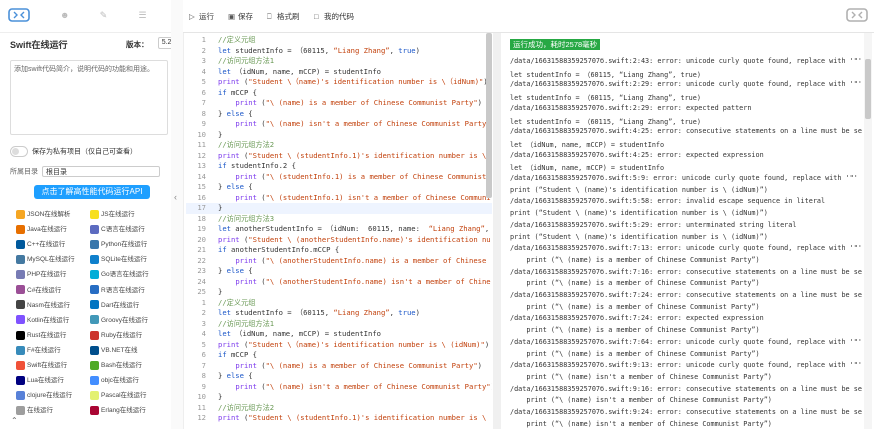 This screenshot has width=874, height=429. What do you see at coordinates (54, 244) in the screenshot?
I see `language-link: C++在线运行` at bounding box center [54, 244].